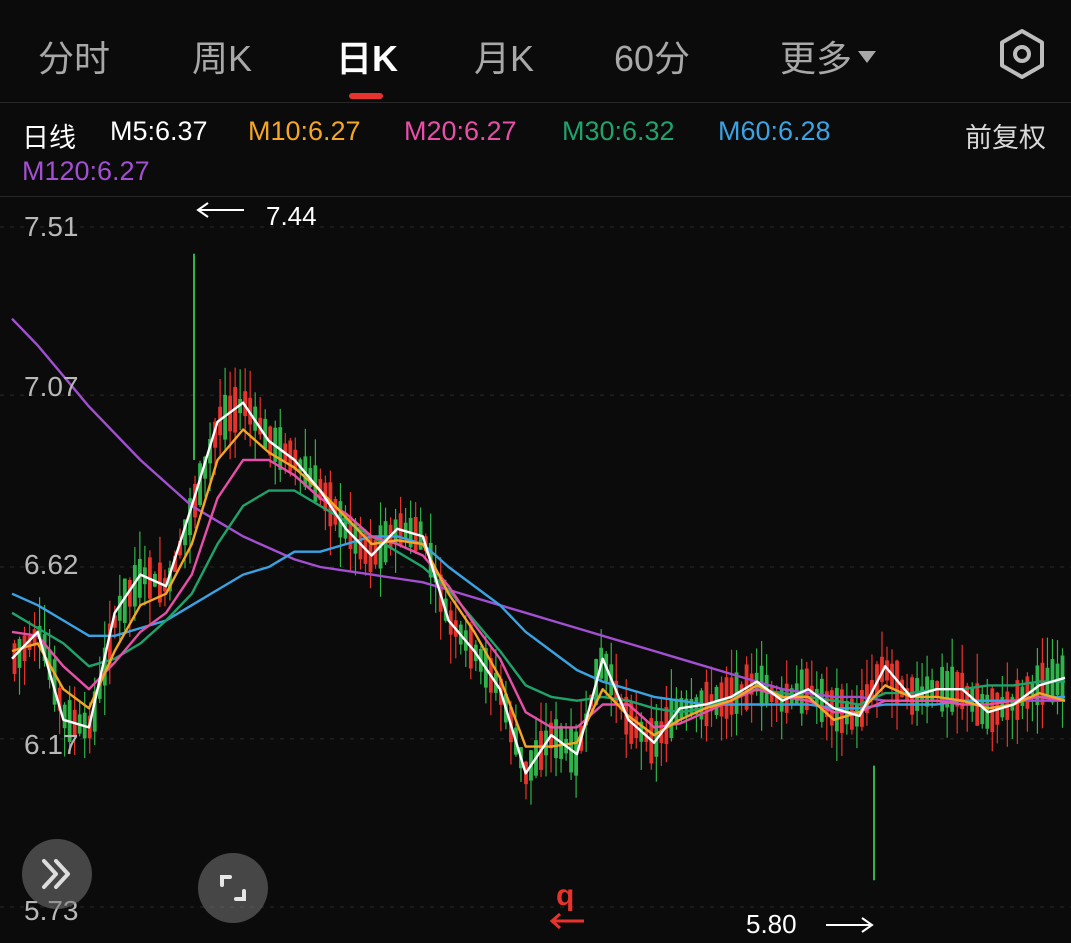  I want to click on double-chevron-right-icon, so click(56, 874).